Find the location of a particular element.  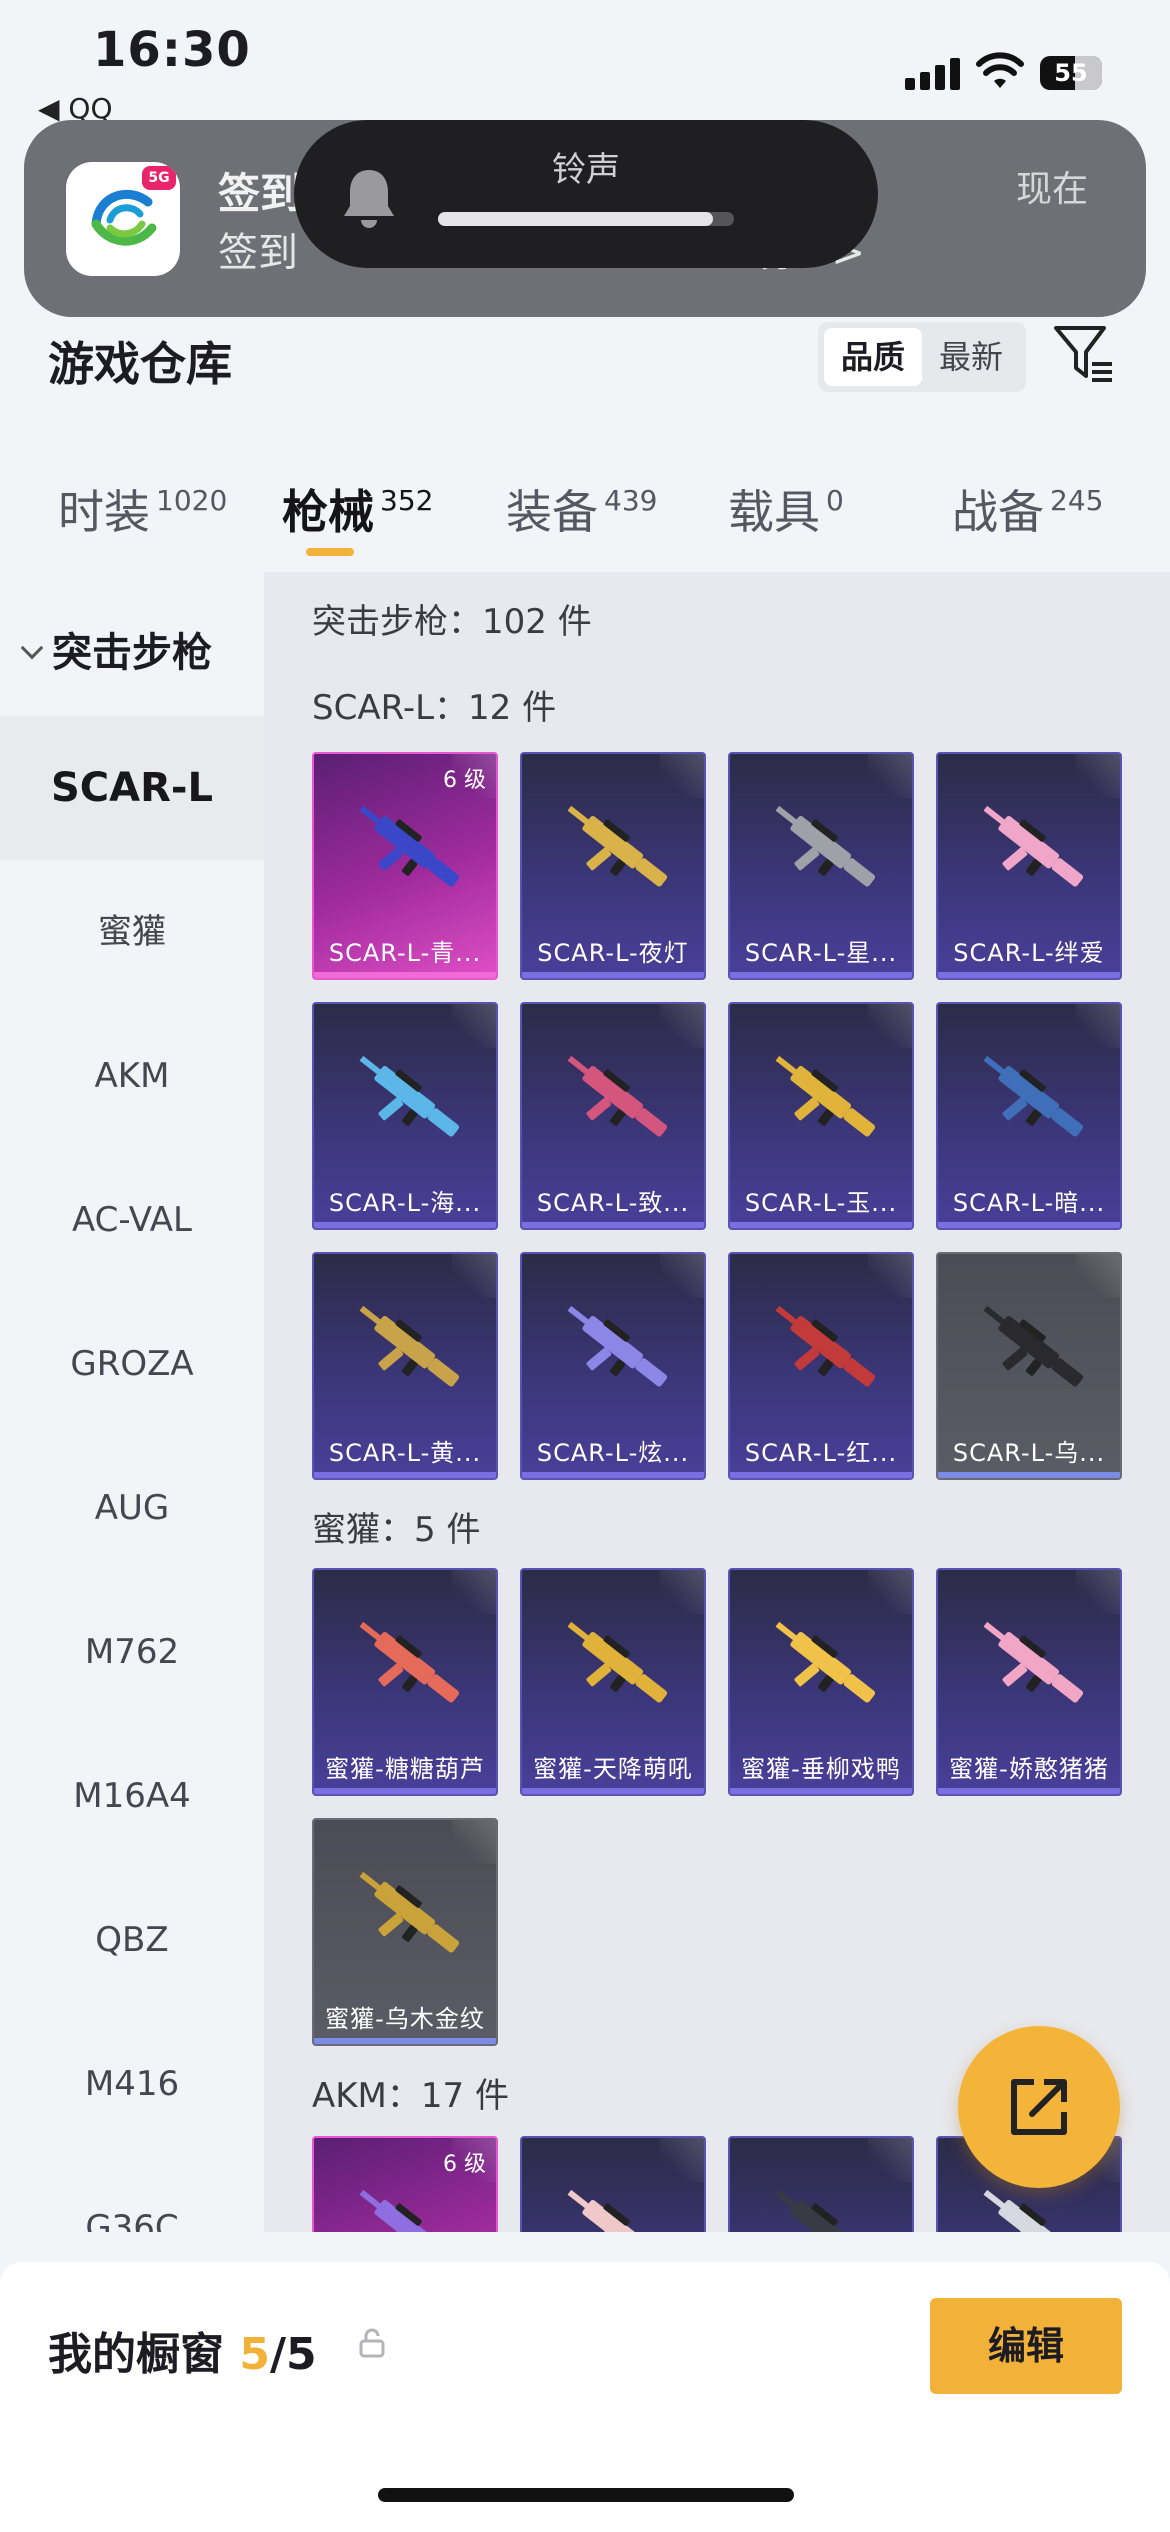

sidebar-item-ac-val: AC-VAL is located at coordinates (132, 1220).